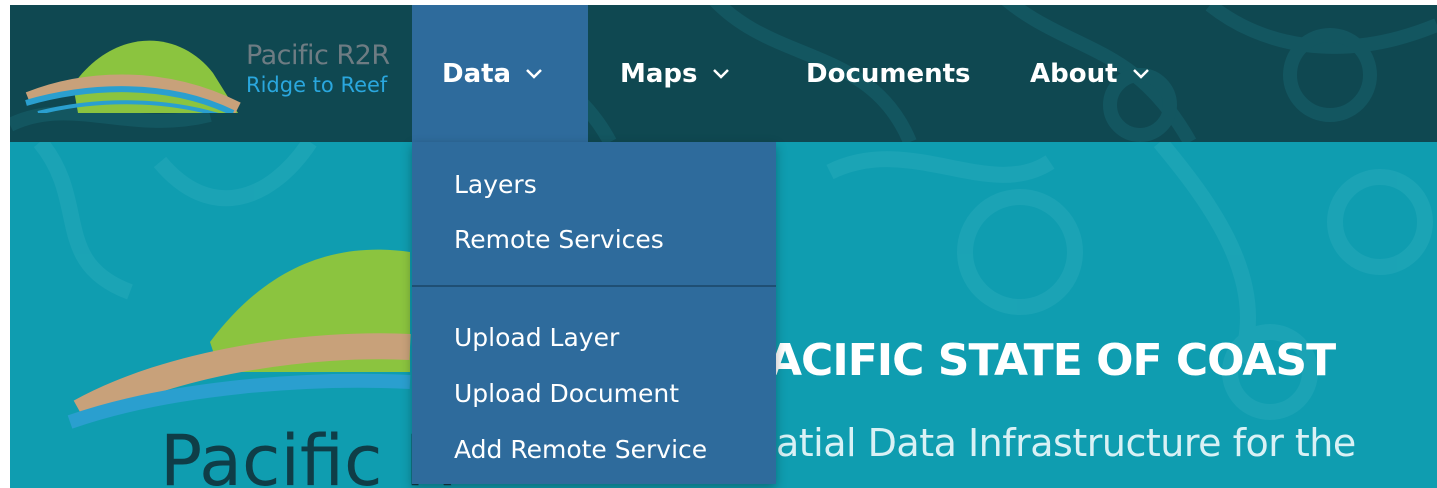  I want to click on hero-logo-text: Pacific R, so click(307, 454).